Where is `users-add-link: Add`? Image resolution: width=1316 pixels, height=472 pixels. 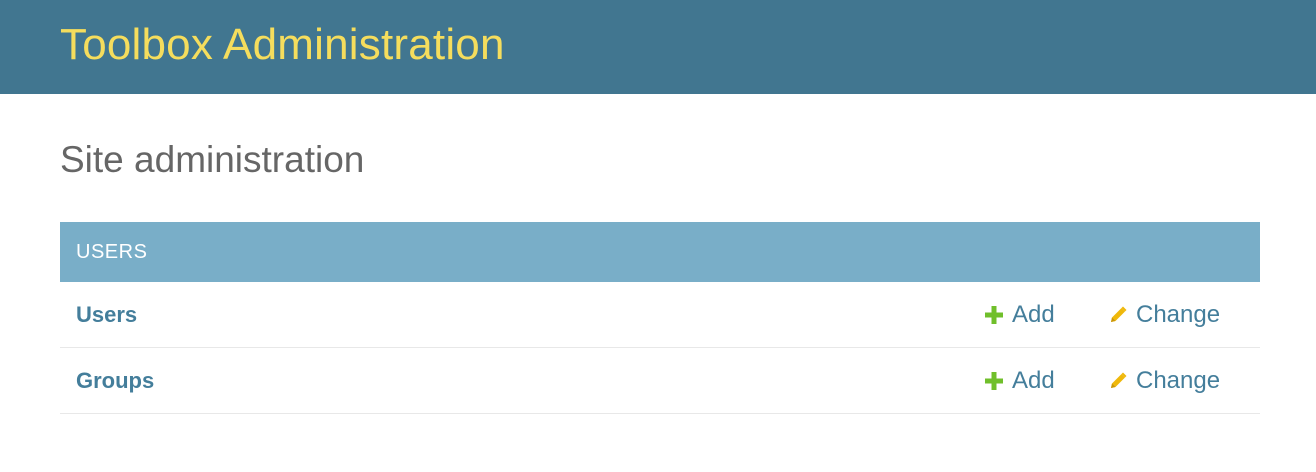
users-add-link: Add is located at coordinates (1019, 315).